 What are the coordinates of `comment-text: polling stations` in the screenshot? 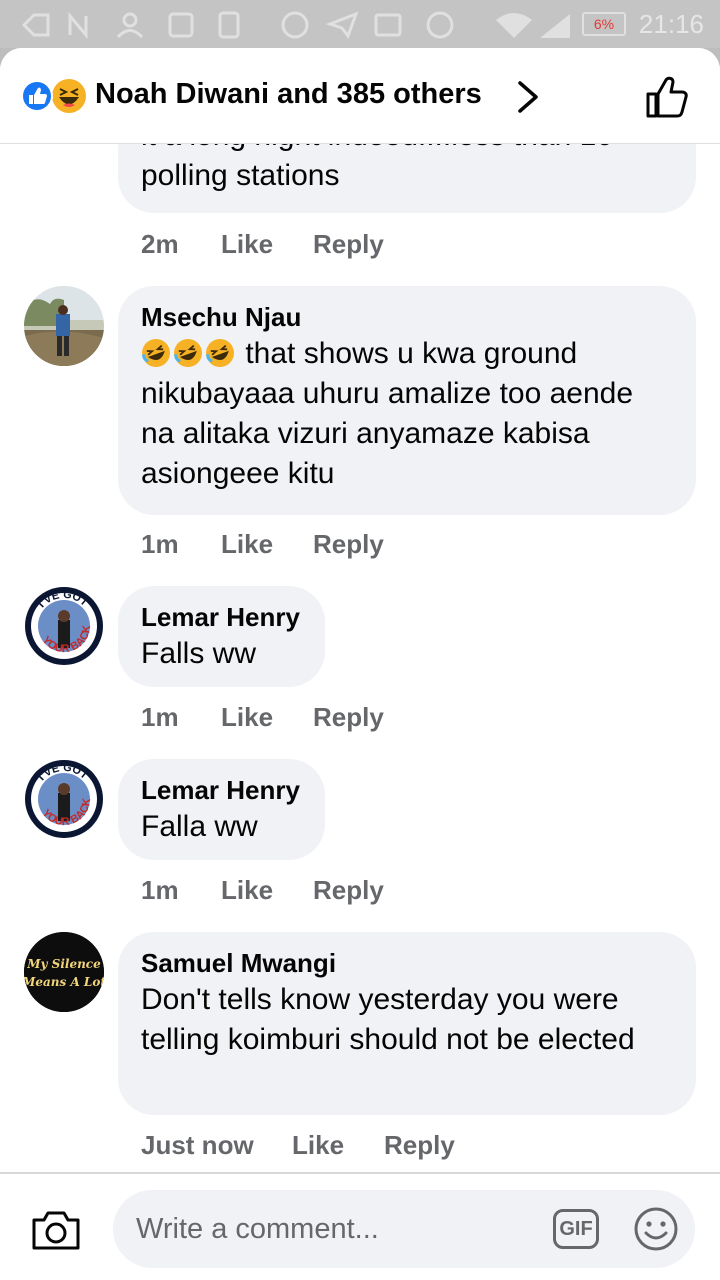 It's located at (240, 175).